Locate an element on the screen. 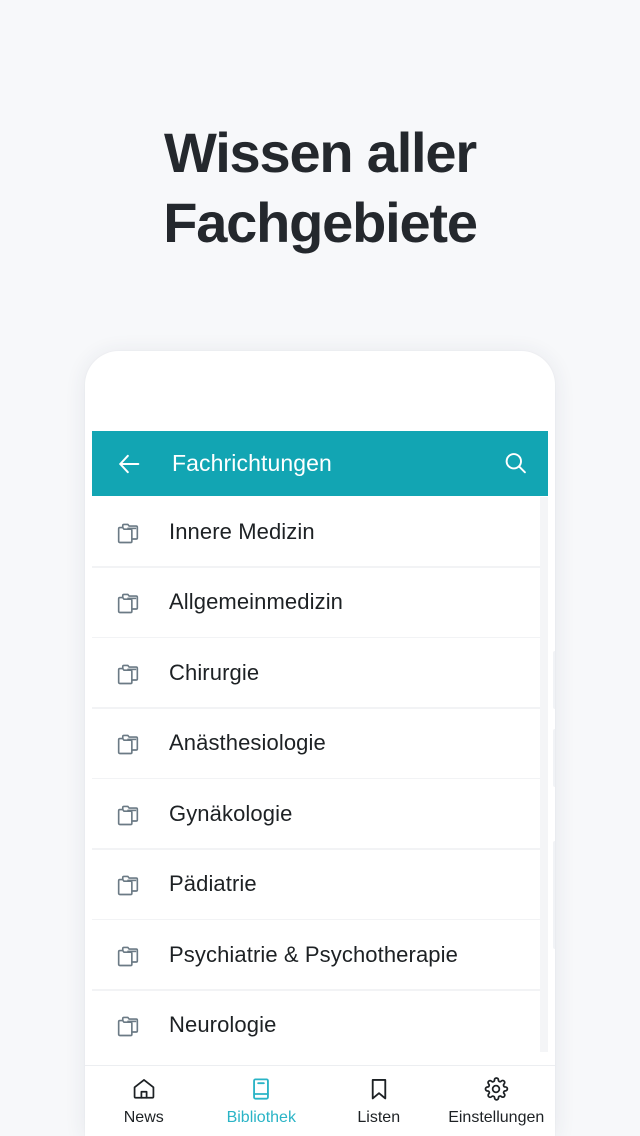 Image resolution: width=640 pixels, height=1136 pixels. list-item-label: Gynäkologie is located at coordinates (231, 813).